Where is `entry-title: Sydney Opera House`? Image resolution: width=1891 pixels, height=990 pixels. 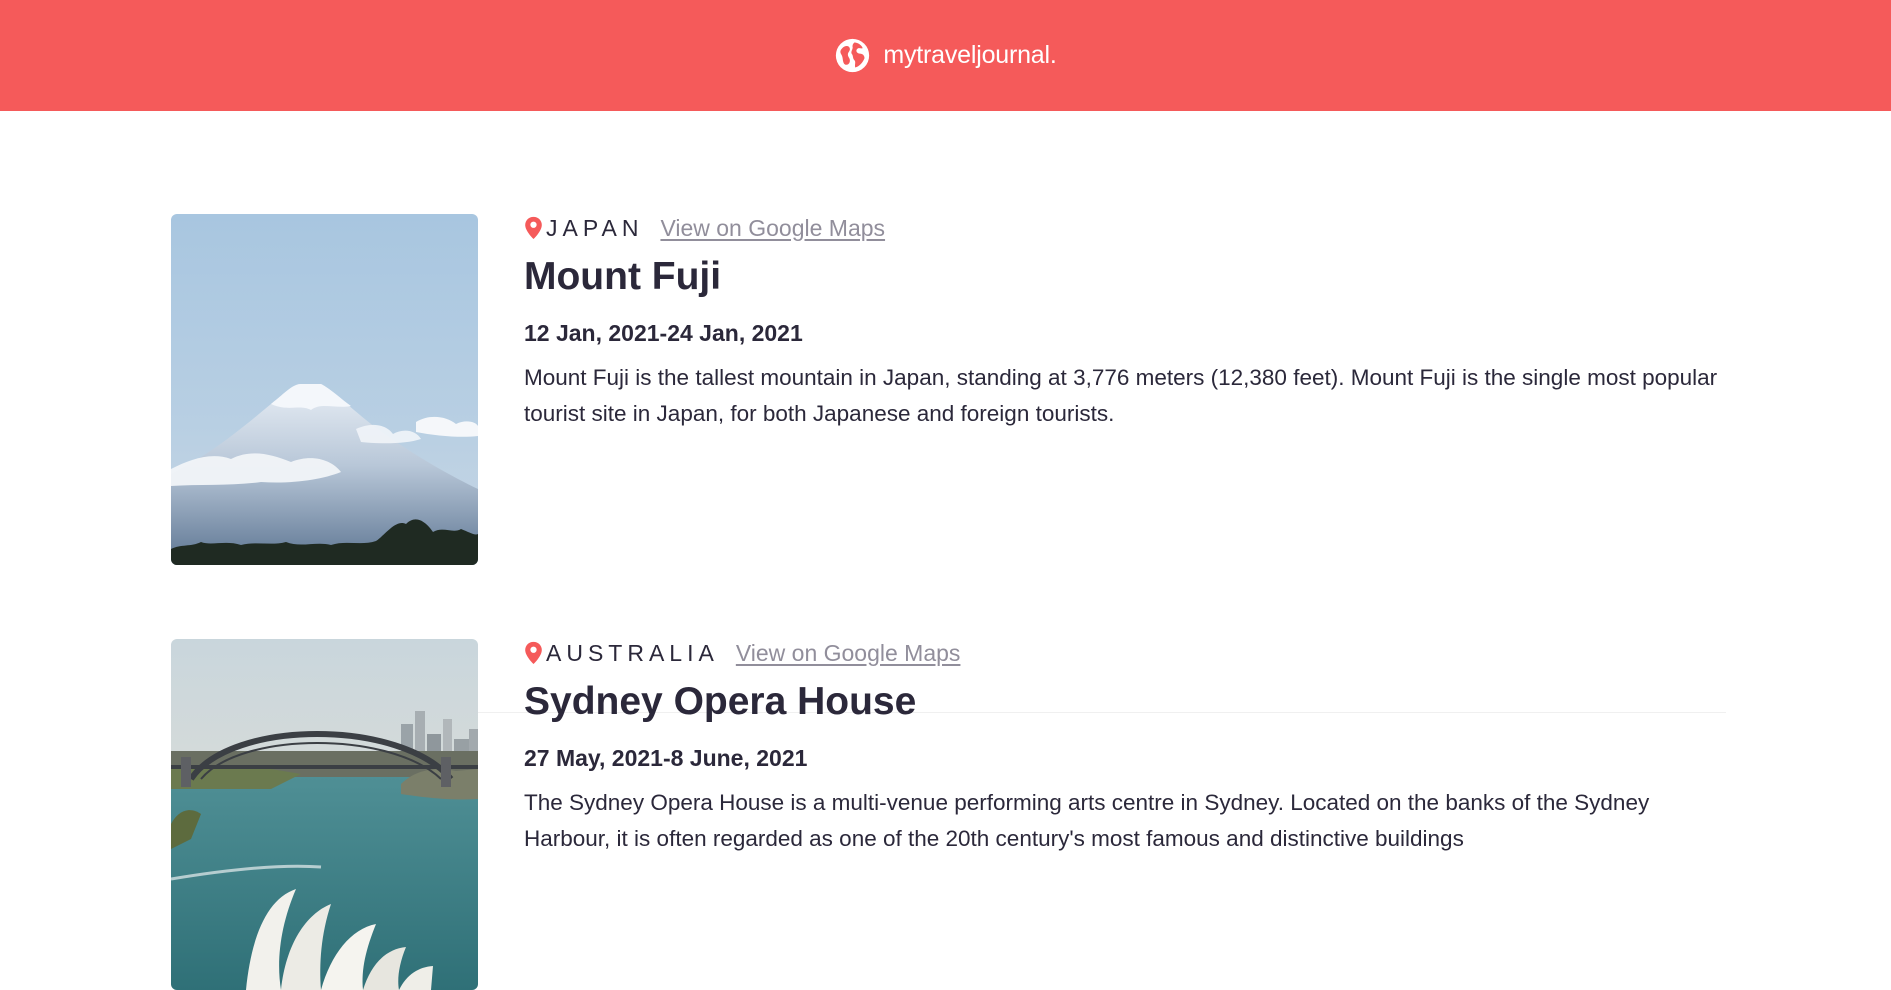 entry-title: Sydney Opera House is located at coordinates (720, 701).